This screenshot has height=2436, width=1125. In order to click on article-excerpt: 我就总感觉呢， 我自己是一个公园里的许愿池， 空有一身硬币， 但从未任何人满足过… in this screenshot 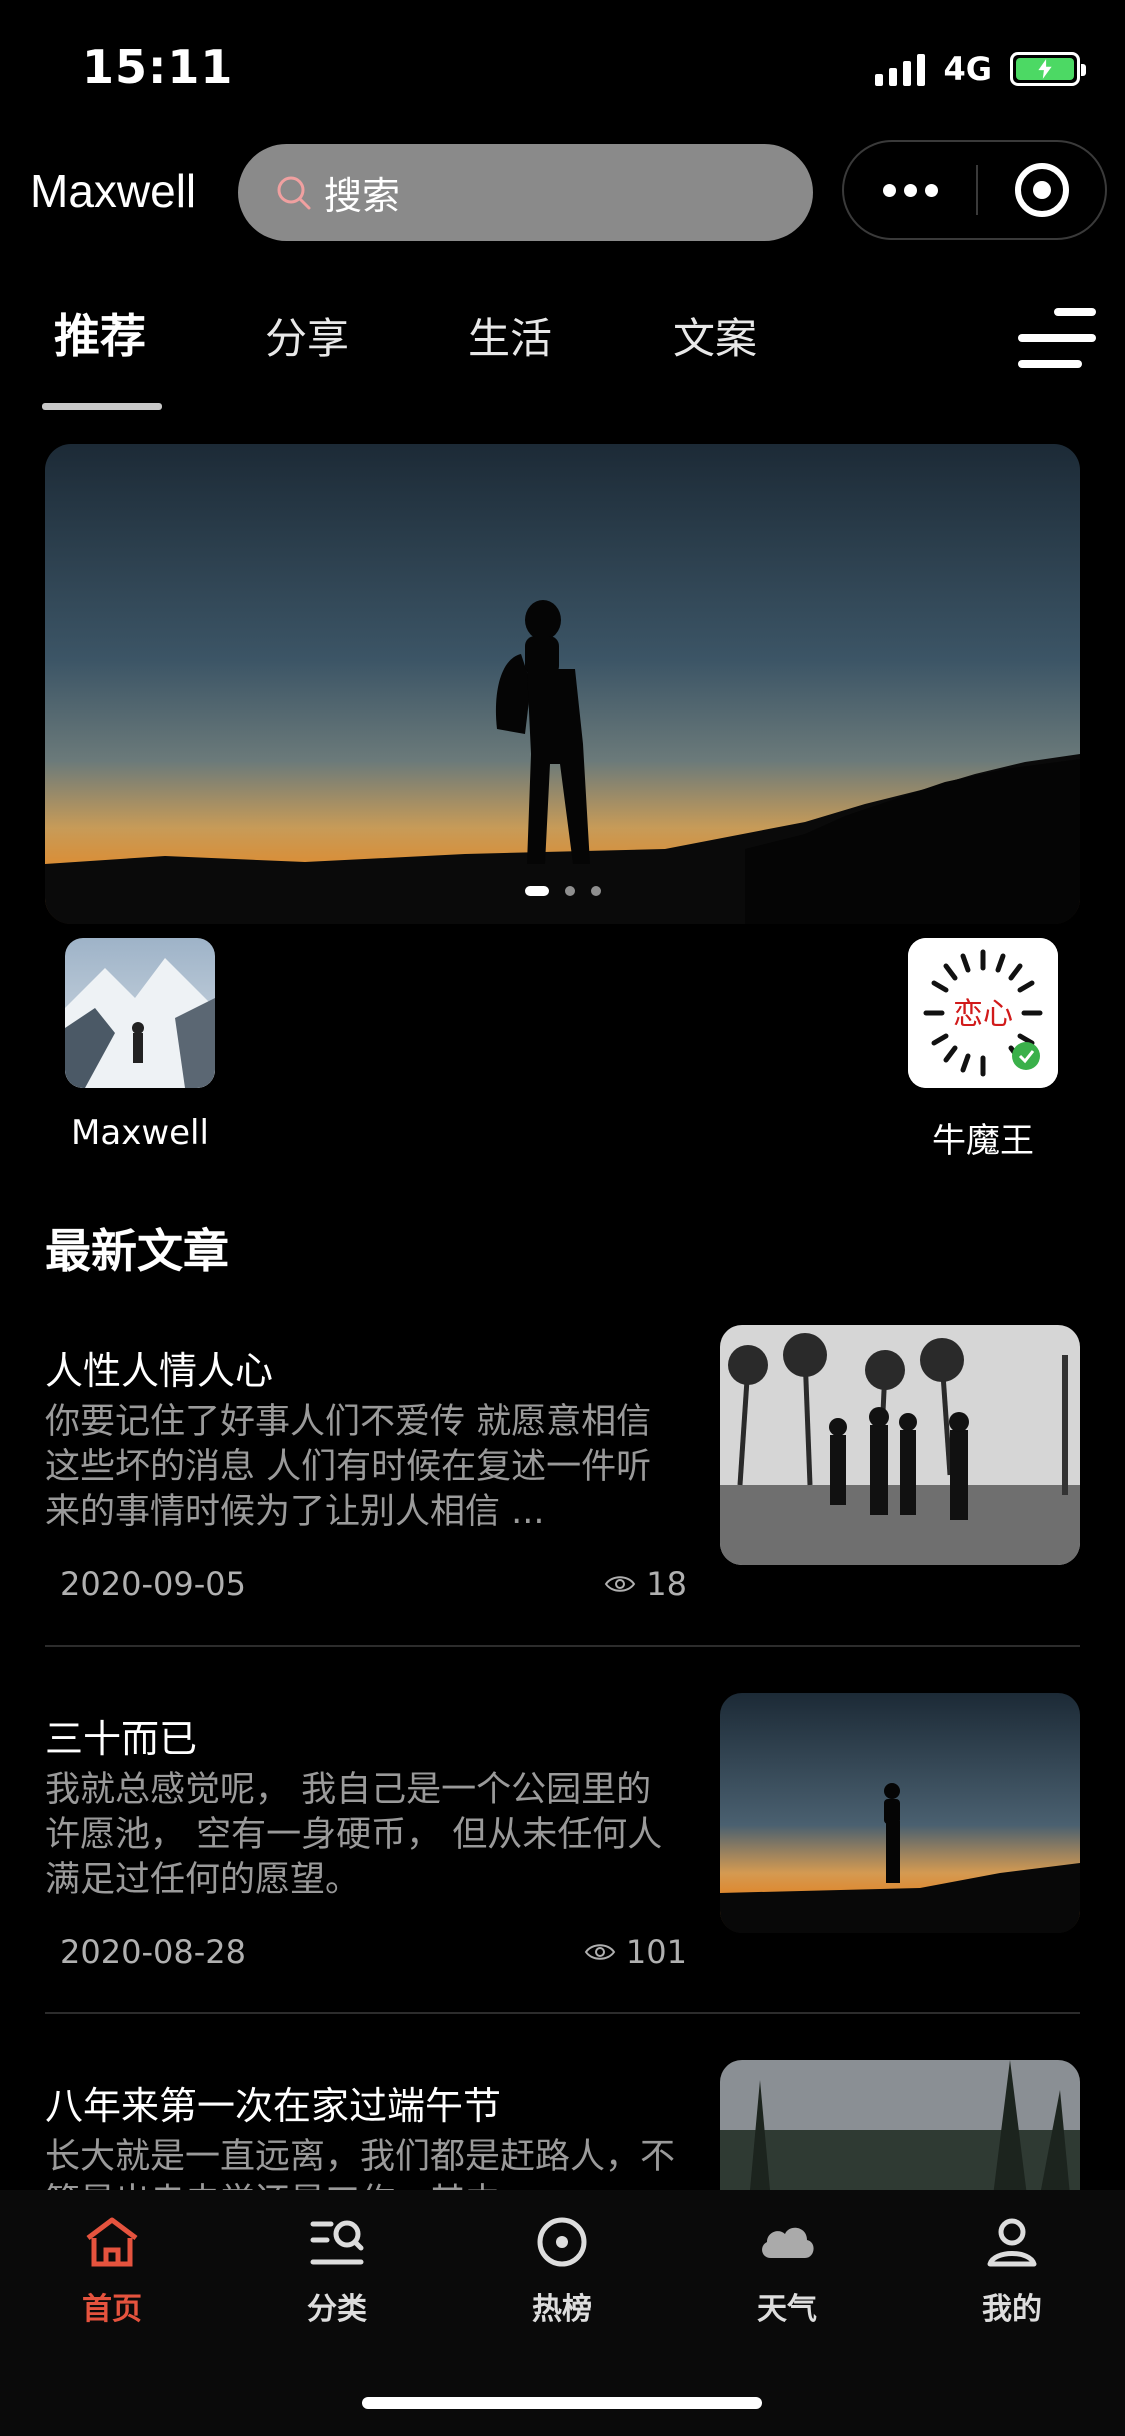, I will do `click(354, 1835)`.